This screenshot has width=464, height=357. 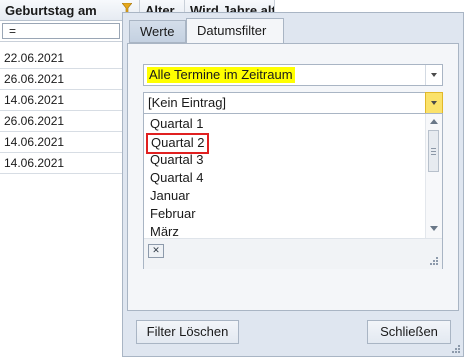 I want to click on column-header-geburtstag: Geburtstag am, so click(x=70, y=10).